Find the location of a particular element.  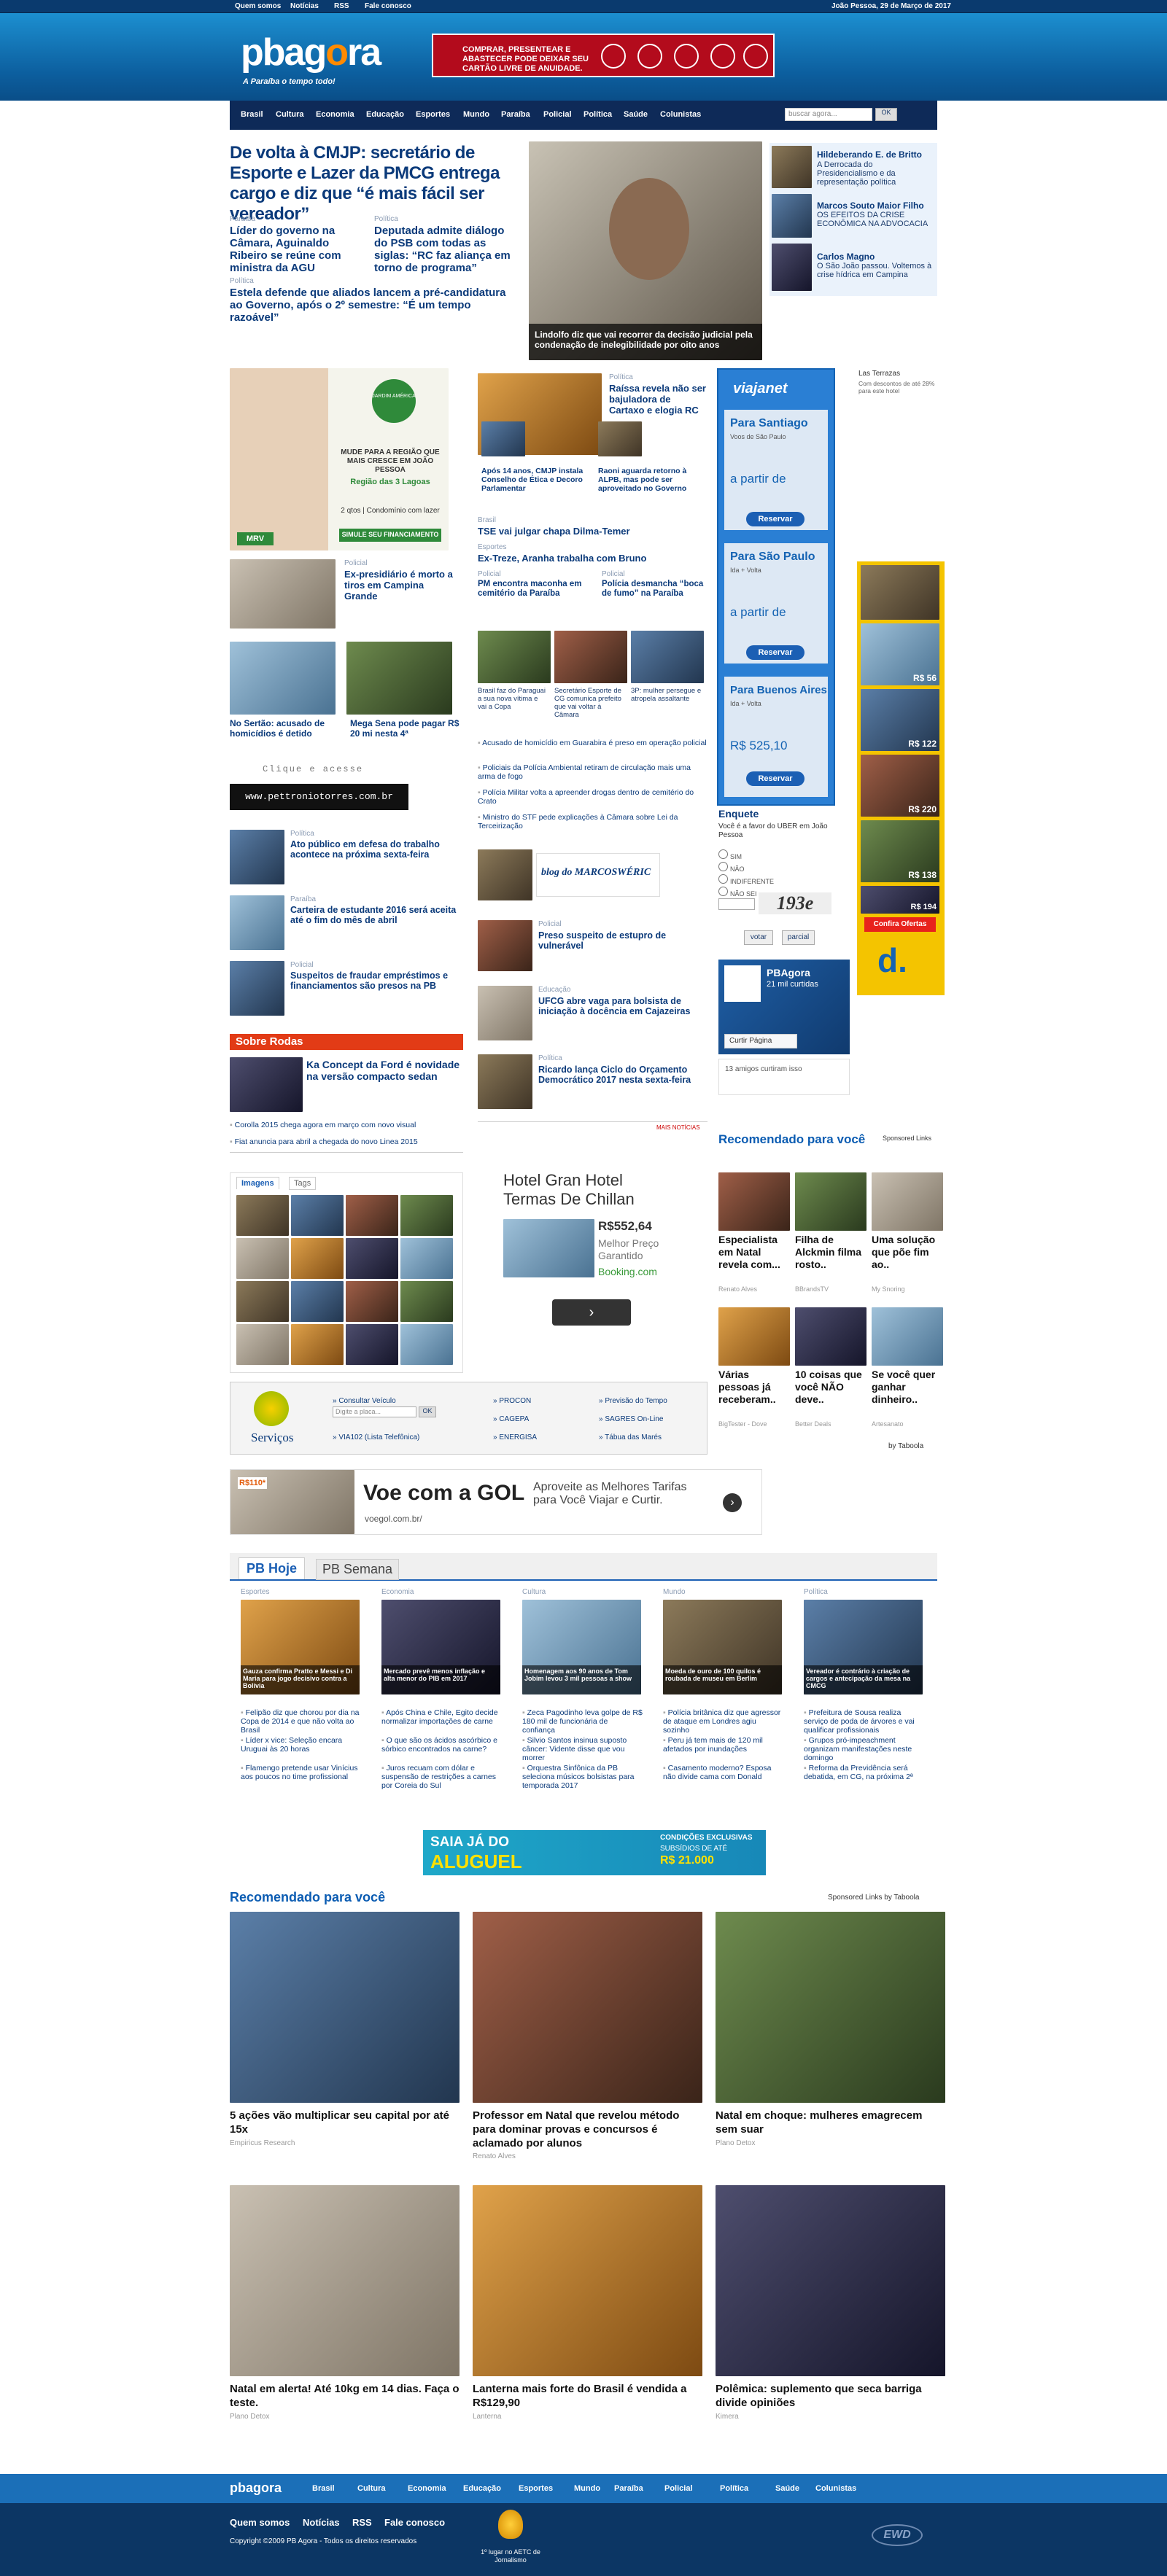

news-headline: TSE vai julgar chapa Dilma-Temer is located at coordinates (591, 531).